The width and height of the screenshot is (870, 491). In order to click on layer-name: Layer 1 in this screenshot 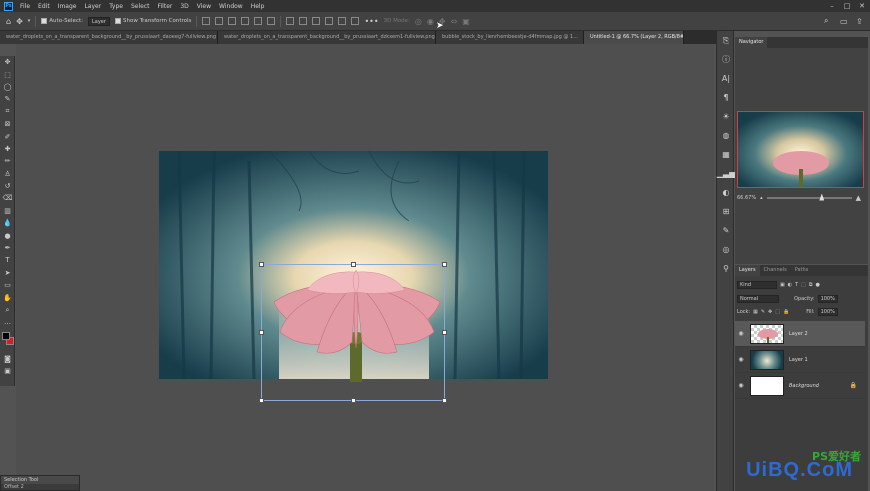, I will do `click(798, 360)`.